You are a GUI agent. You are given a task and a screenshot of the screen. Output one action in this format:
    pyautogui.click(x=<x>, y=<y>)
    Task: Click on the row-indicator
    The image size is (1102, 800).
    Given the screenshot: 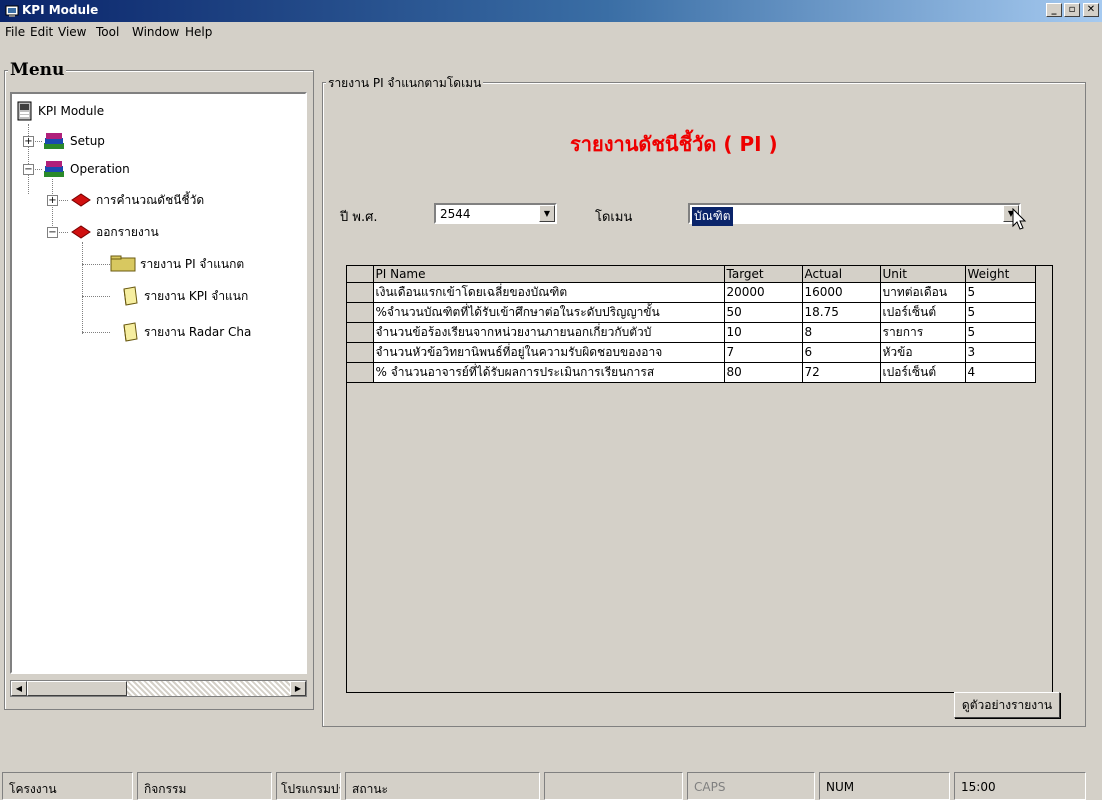 What is the action you would take?
    pyautogui.click(x=360, y=274)
    